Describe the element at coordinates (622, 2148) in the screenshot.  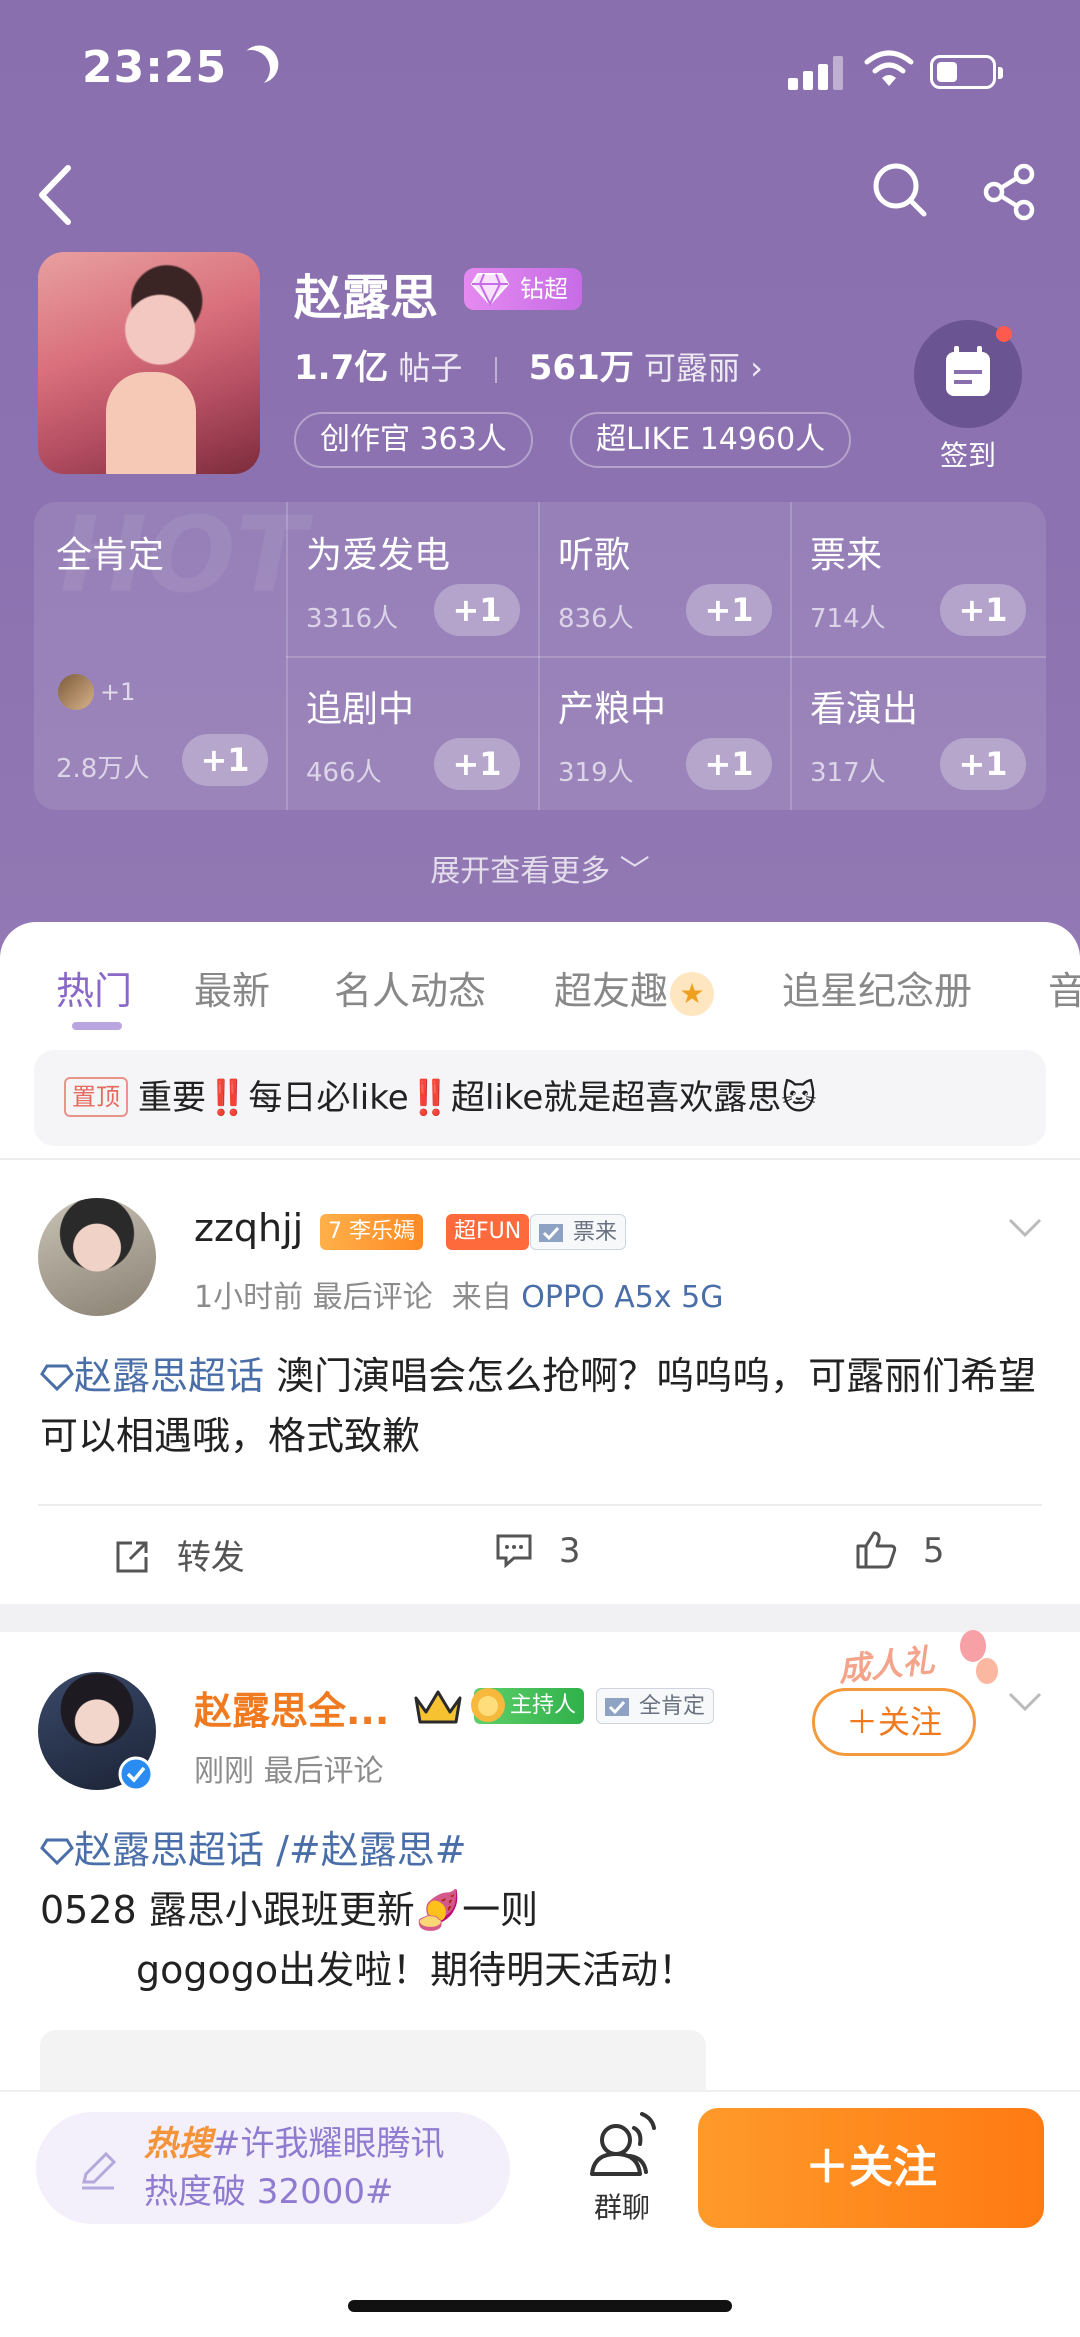
I see `group-chat-icon` at that location.